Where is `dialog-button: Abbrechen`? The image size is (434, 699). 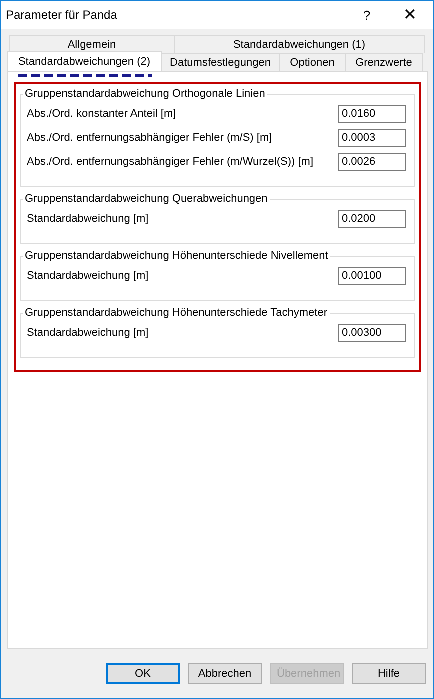 dialog-button: Abbrechen is located at coordinates (225, 673).